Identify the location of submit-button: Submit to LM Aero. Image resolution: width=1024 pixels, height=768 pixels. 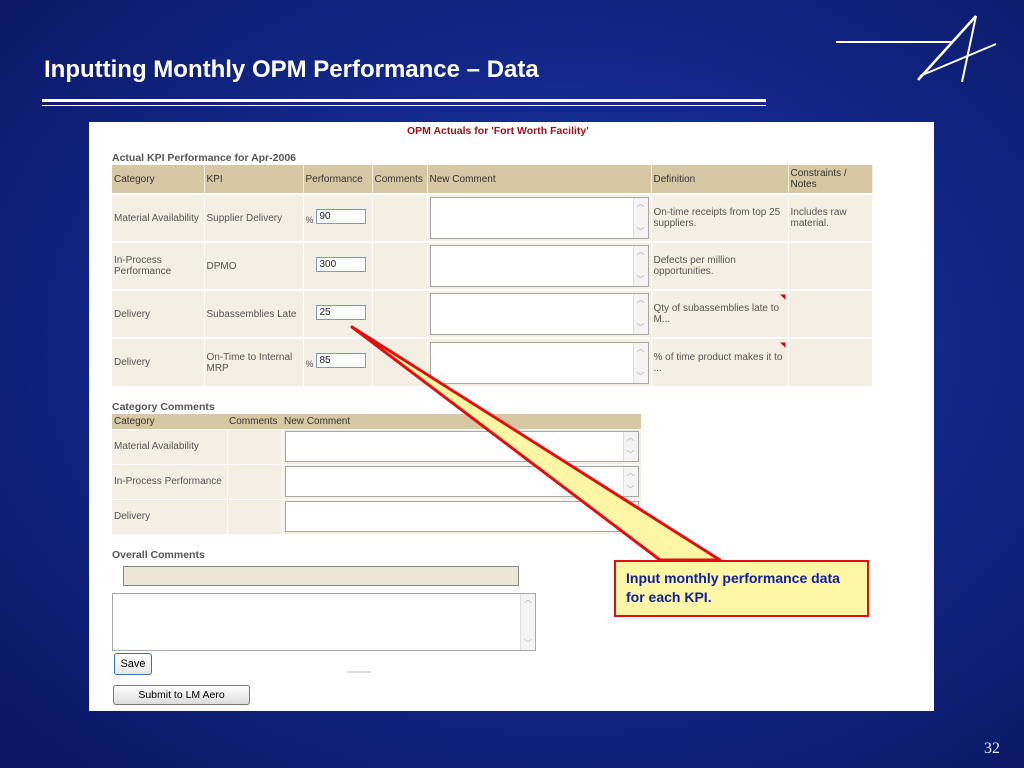
(181, 695).